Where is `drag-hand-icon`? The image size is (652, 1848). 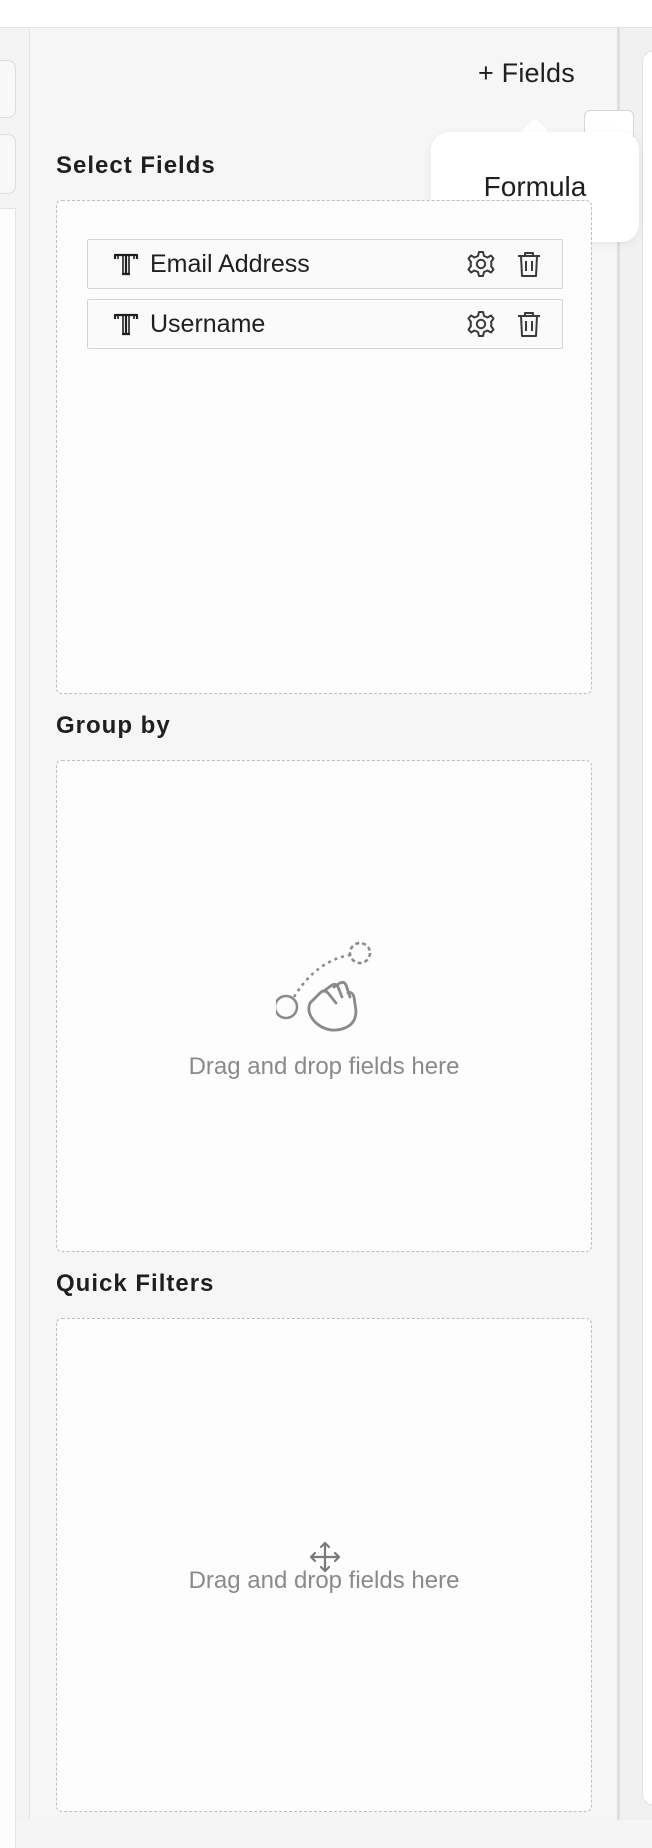
drag-hand-icon is located at coordinates (324, 986).